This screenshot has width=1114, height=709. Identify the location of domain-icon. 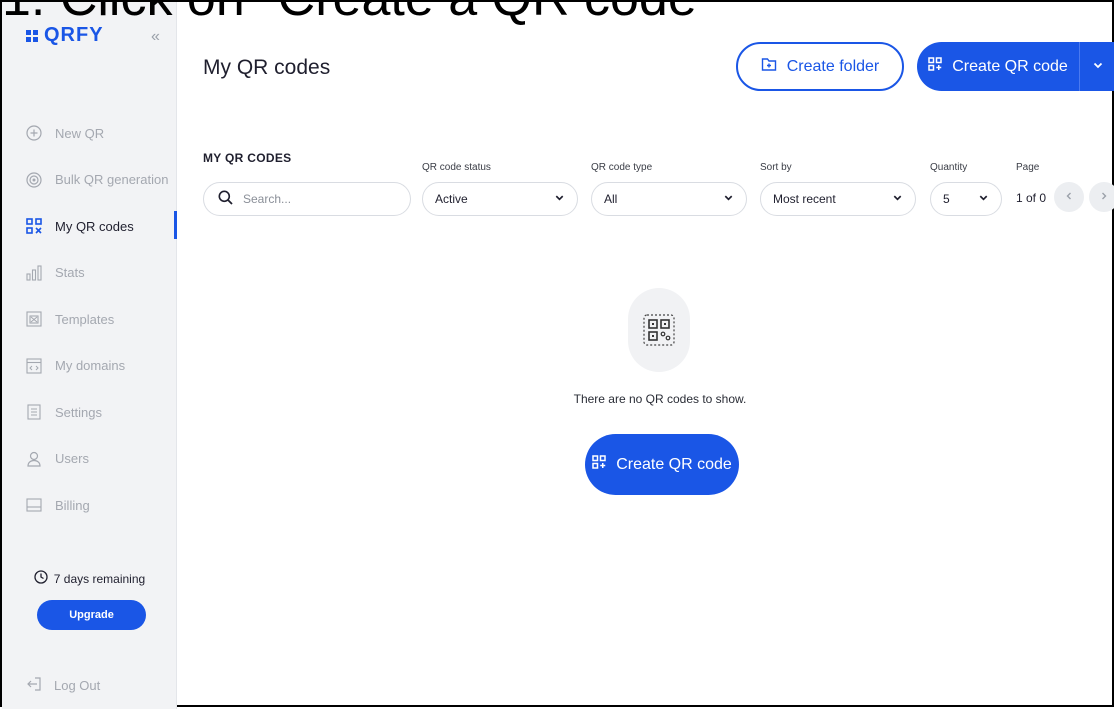
(34, 366).